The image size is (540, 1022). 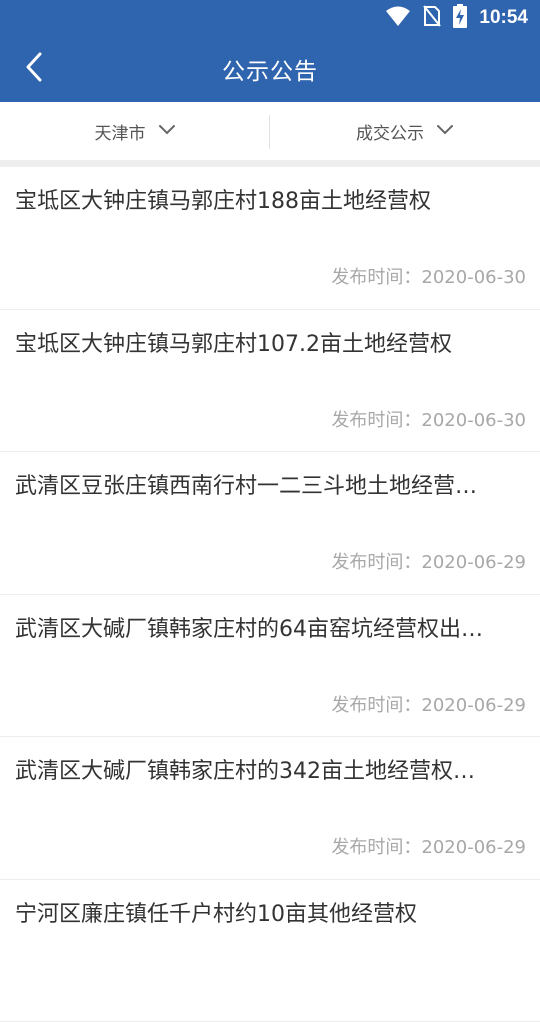 I want to click on list-item: 武清区大碱厂镇韩家庄村的342亩土地经营权… 发布时间：2020-06-29, so click(x=270, y=808).